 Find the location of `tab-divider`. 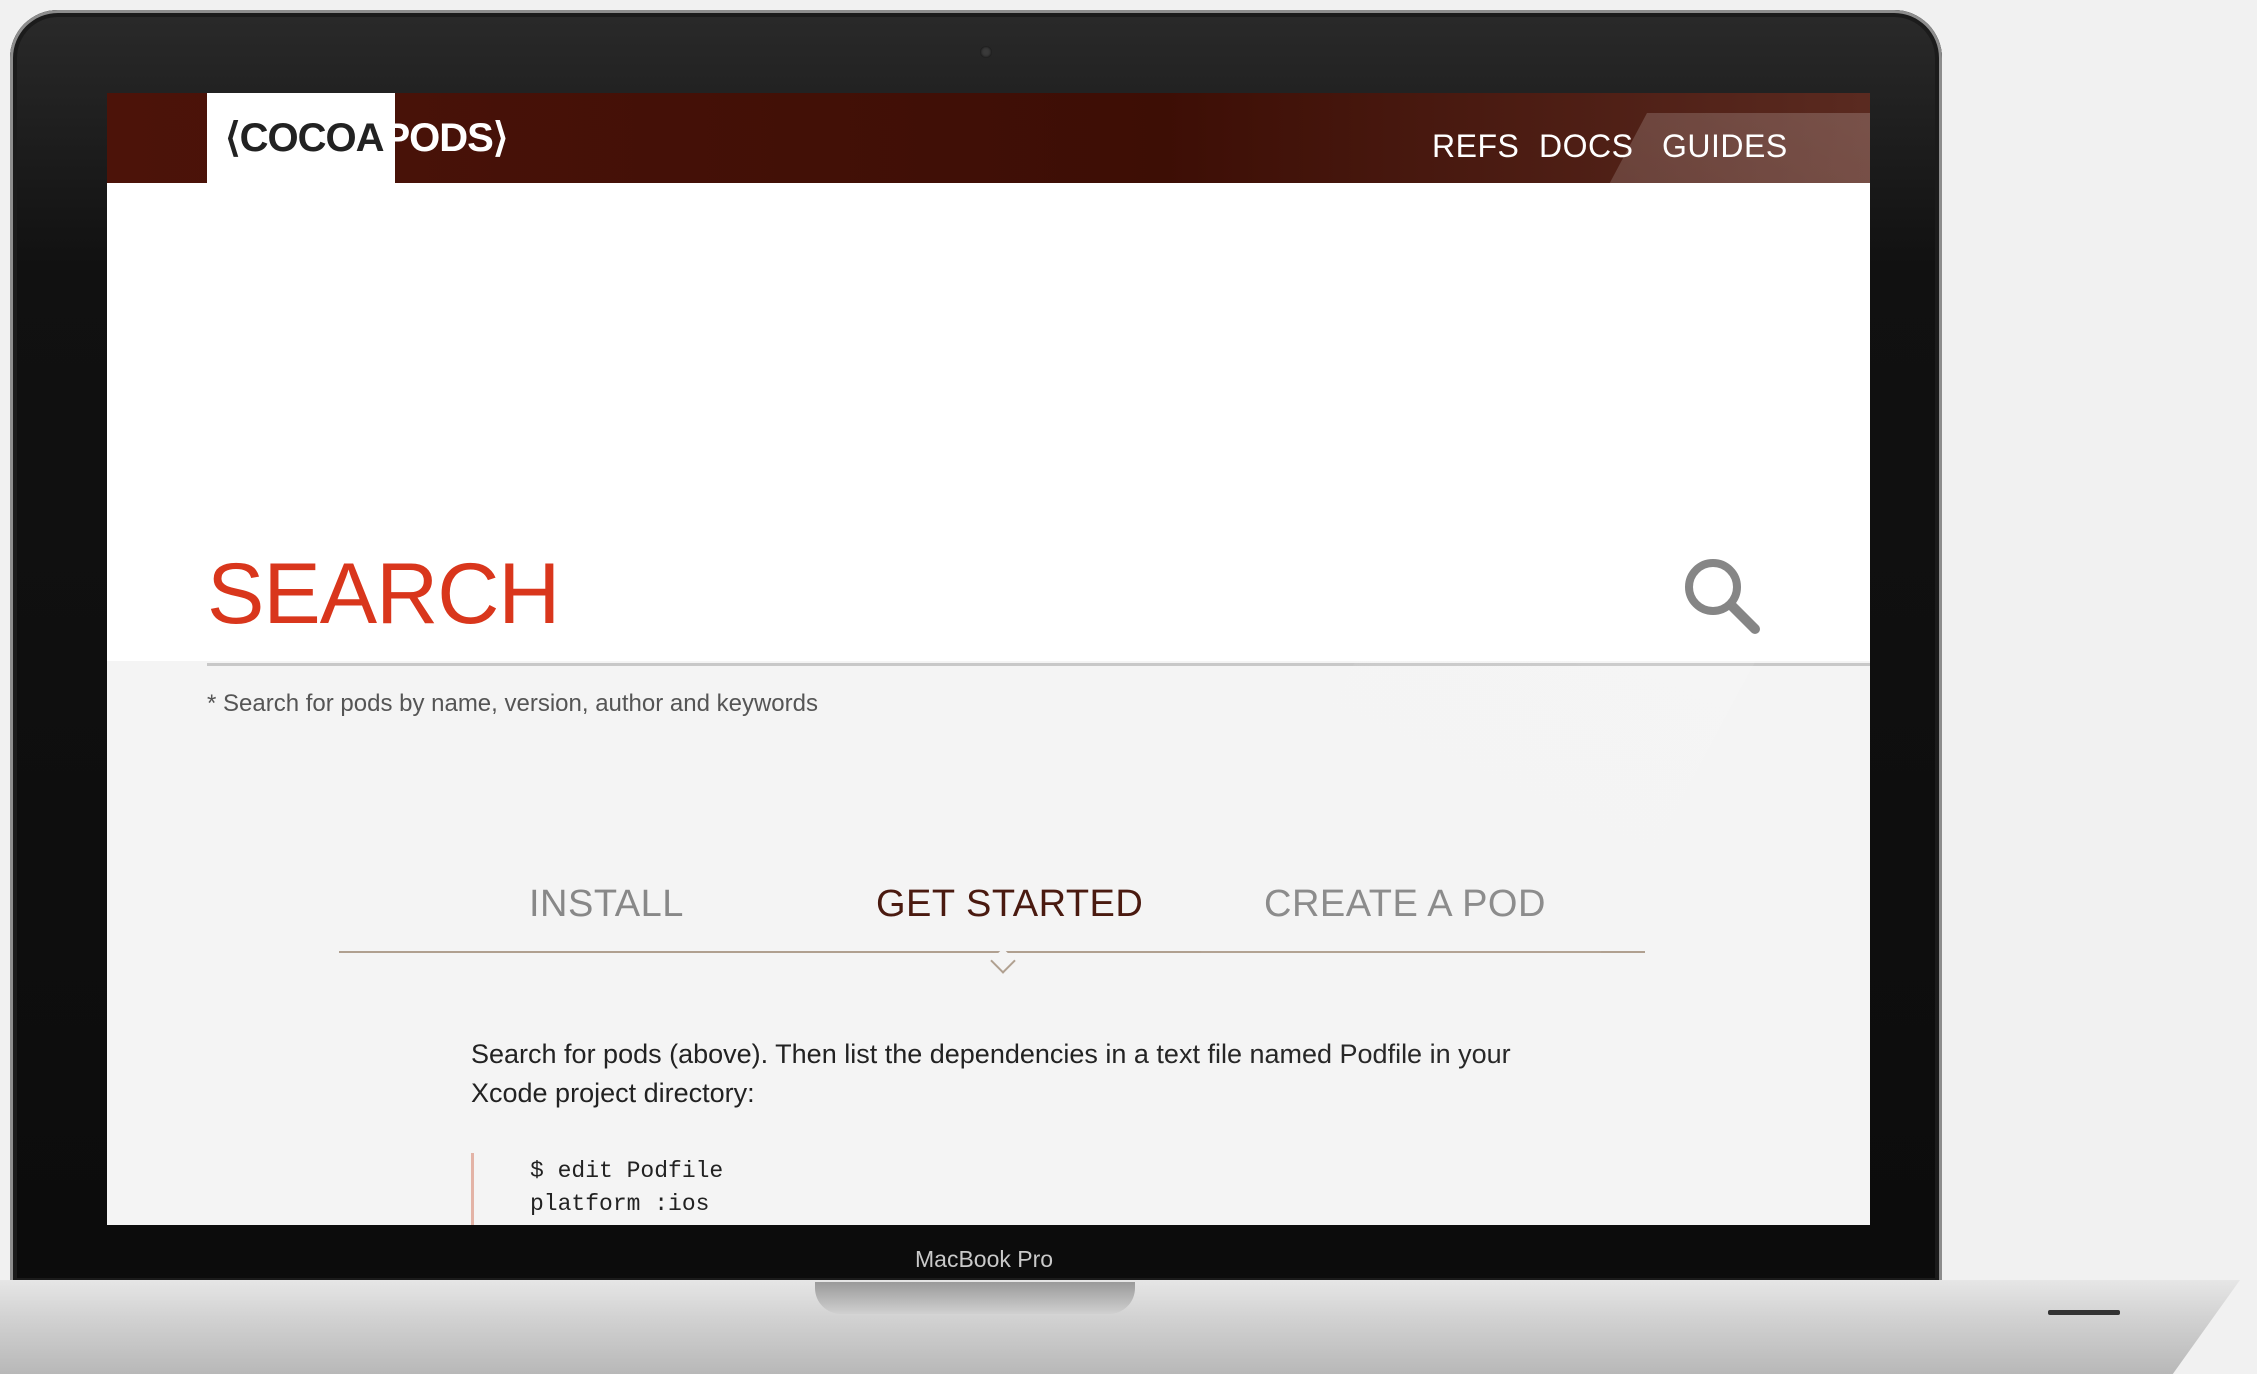

tab-divider is located at coordinates (992, 952).